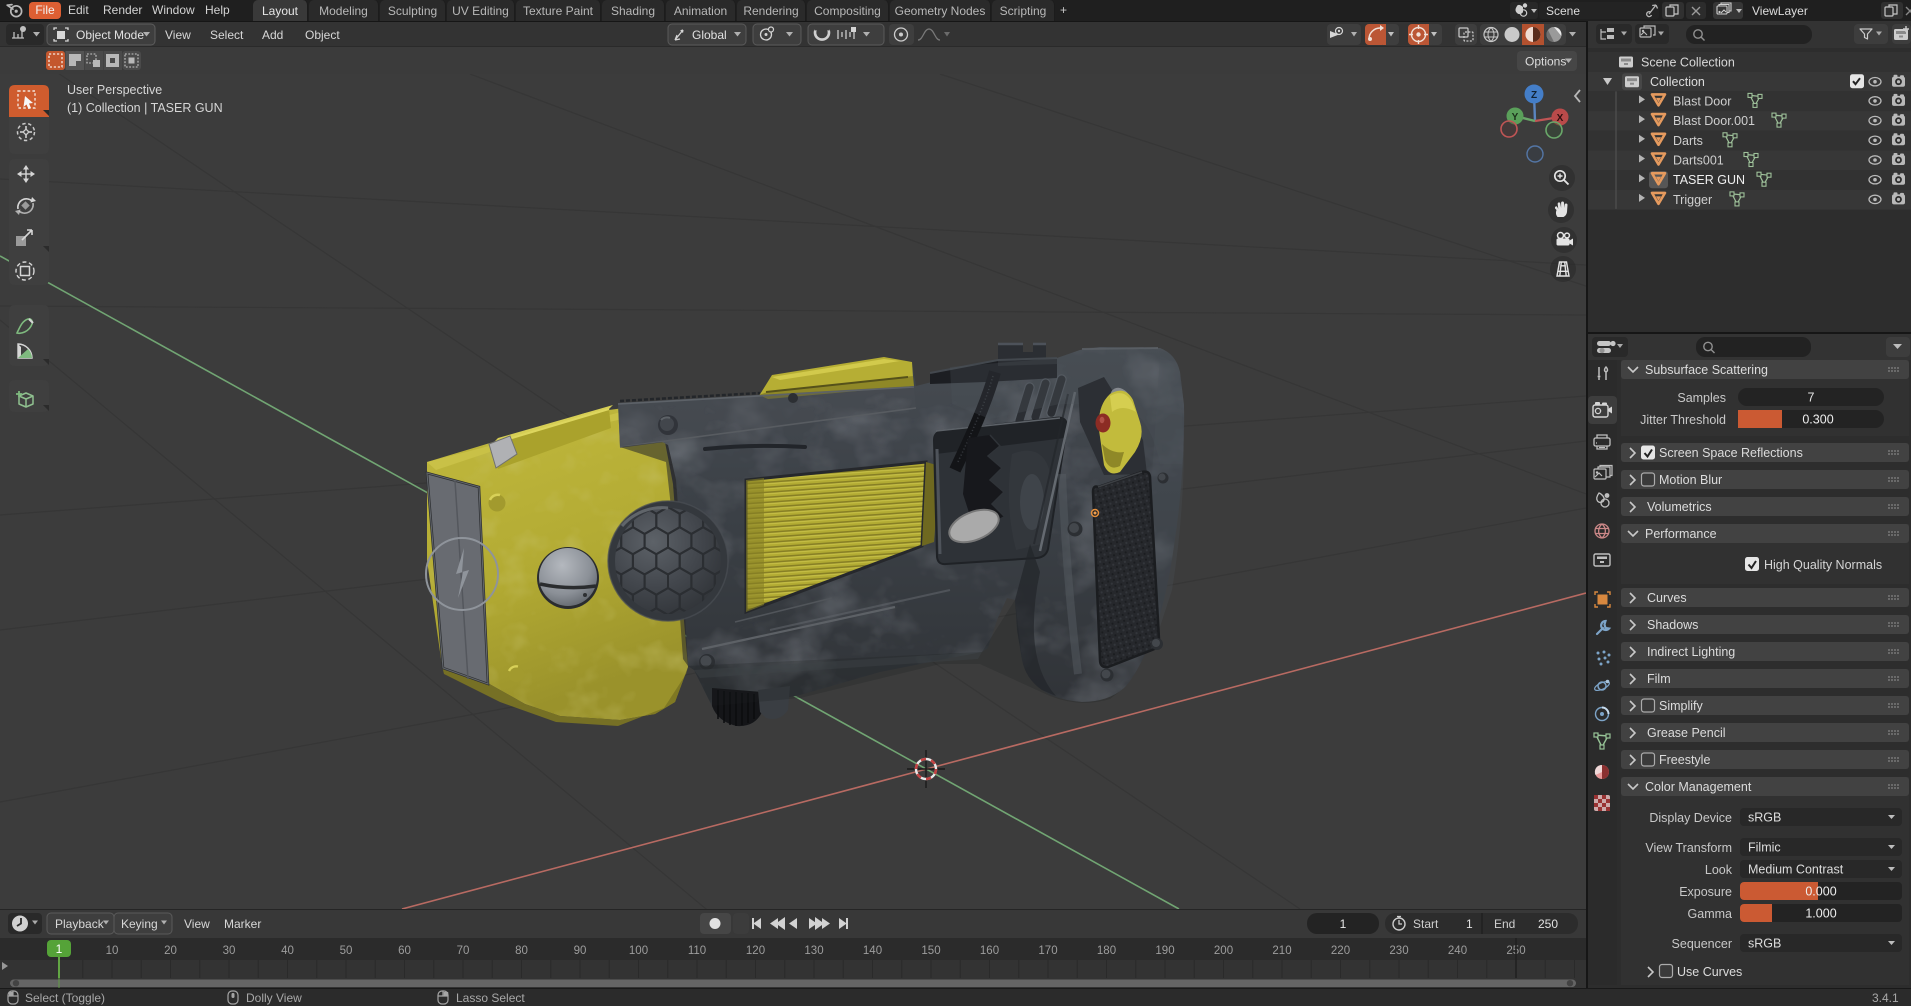  Describe the element at coordinates (1688, 848) in the screenshot. I see `svg-text: View Transform` at that location.